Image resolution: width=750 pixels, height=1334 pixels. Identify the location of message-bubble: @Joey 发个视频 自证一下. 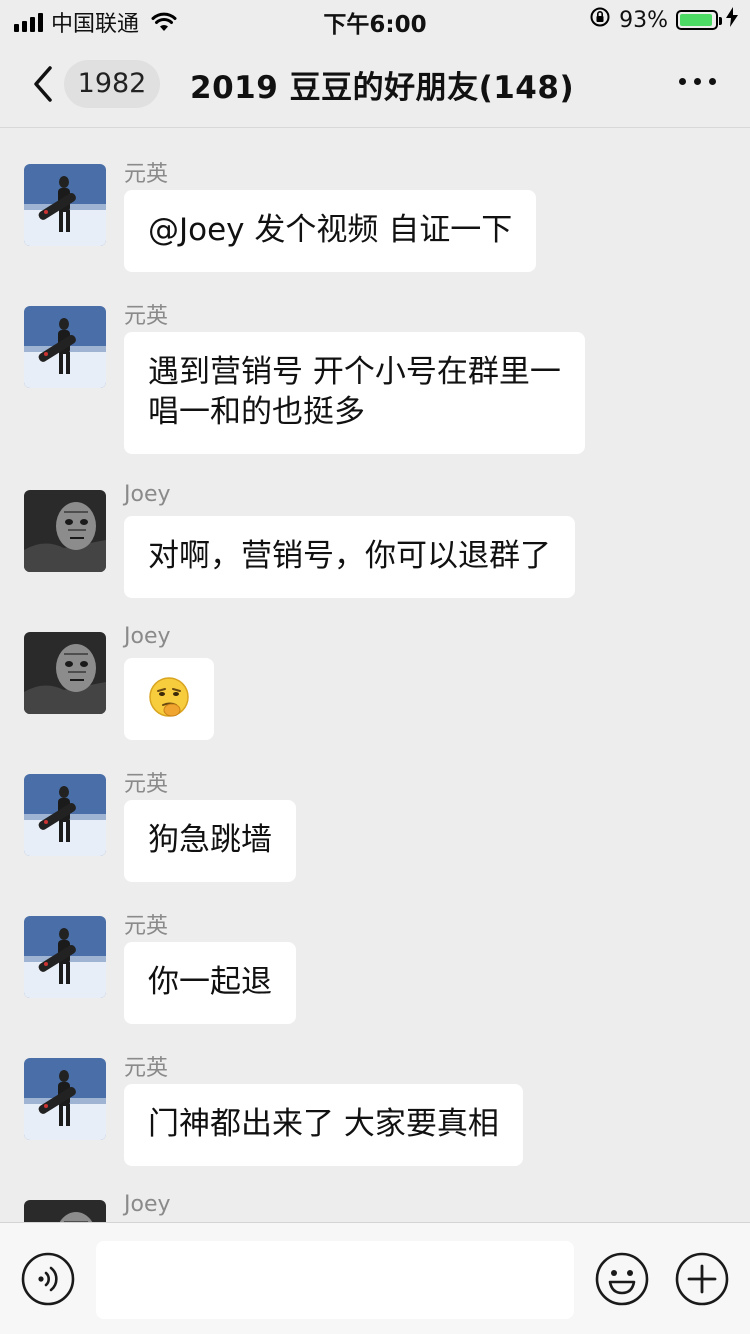
(330, 231).